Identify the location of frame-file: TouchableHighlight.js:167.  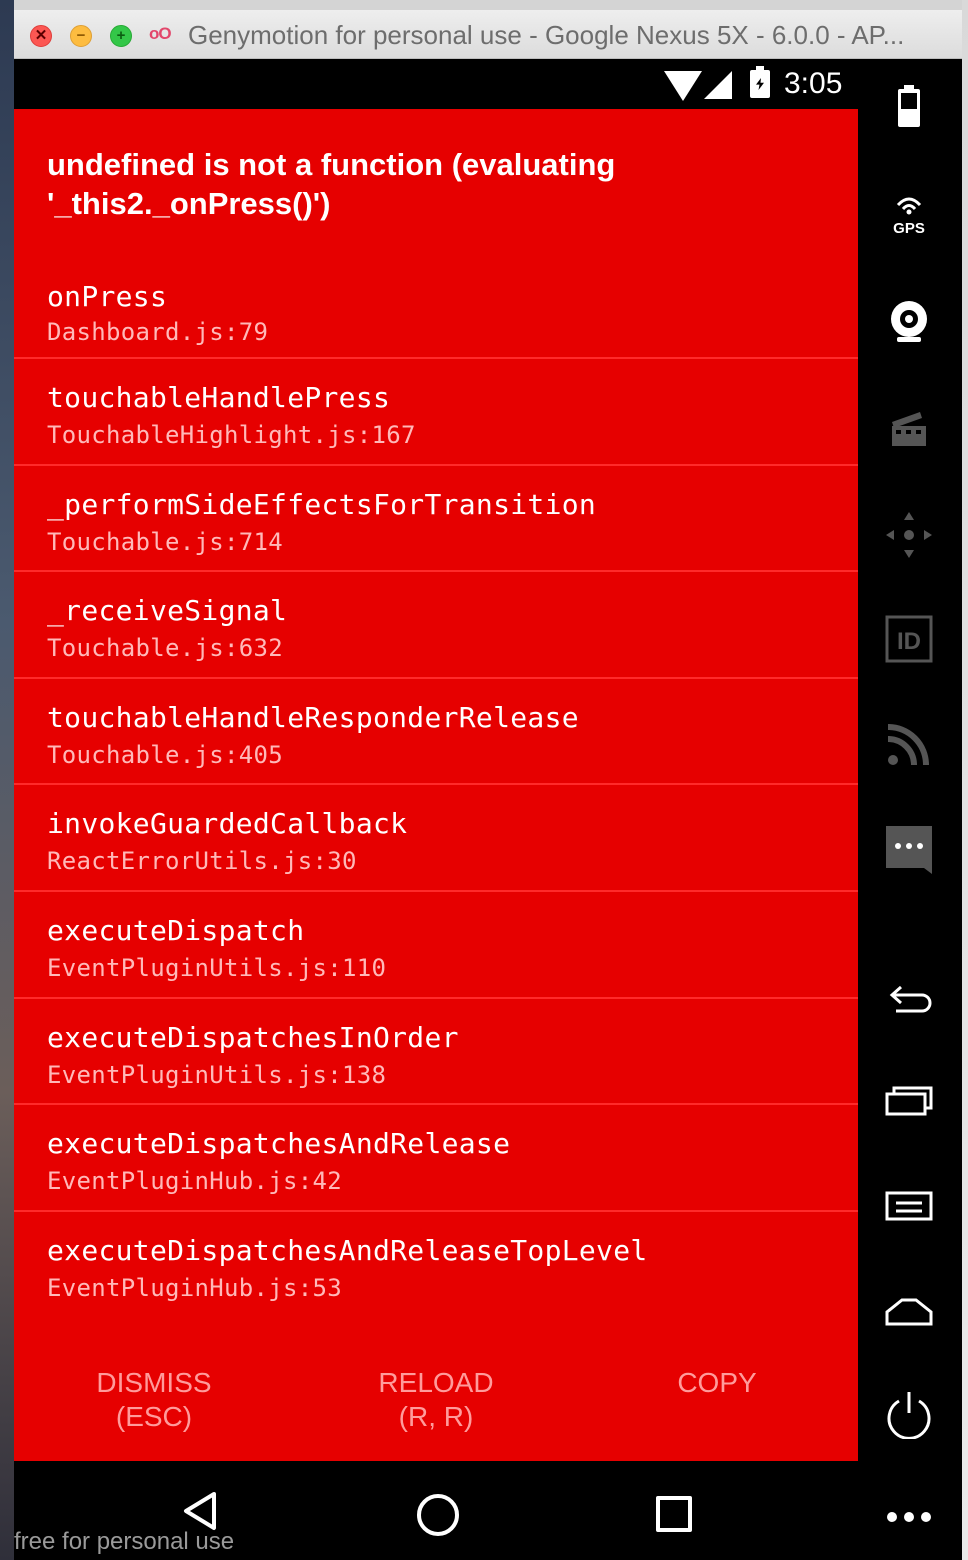
(231, 435).